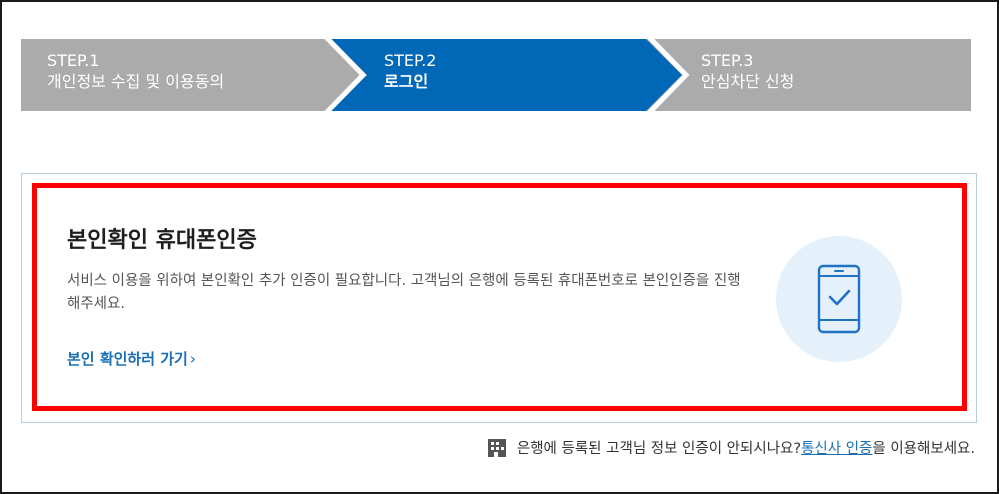 The width and height of the screenshot is (999, 494). What do you see at coordinates (192, 359) in the screenshot?
I see `chevron-right-icon: ›` at bounding box center [192, 359].